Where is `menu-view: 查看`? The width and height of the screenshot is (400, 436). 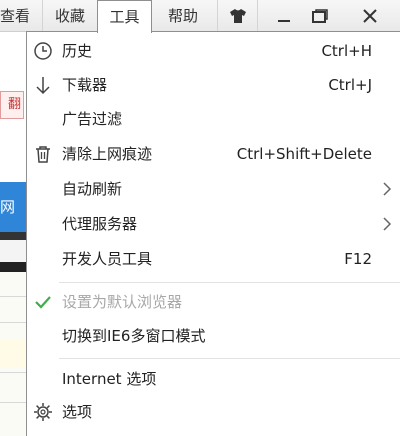 menu-view: 查看 is located at coordinates (20, 16).